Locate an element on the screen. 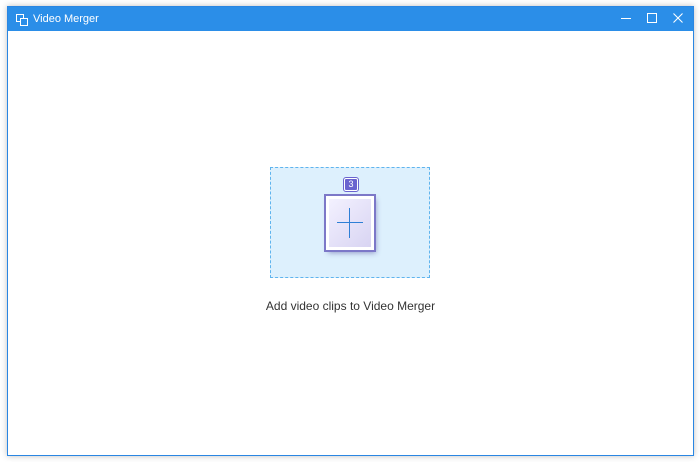 This screenshot has height=462, width=700. close-button is located at coordinates (678, 19).